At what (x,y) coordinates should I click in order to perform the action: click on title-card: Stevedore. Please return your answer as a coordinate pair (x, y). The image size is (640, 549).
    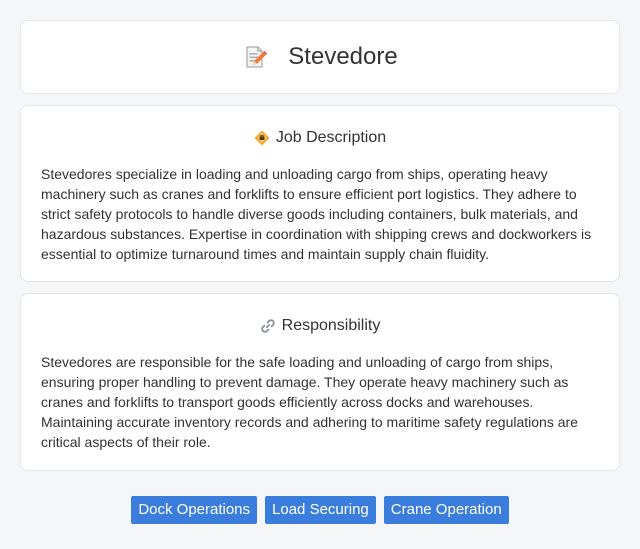
    Looking at the image, I should click on (320, 57).